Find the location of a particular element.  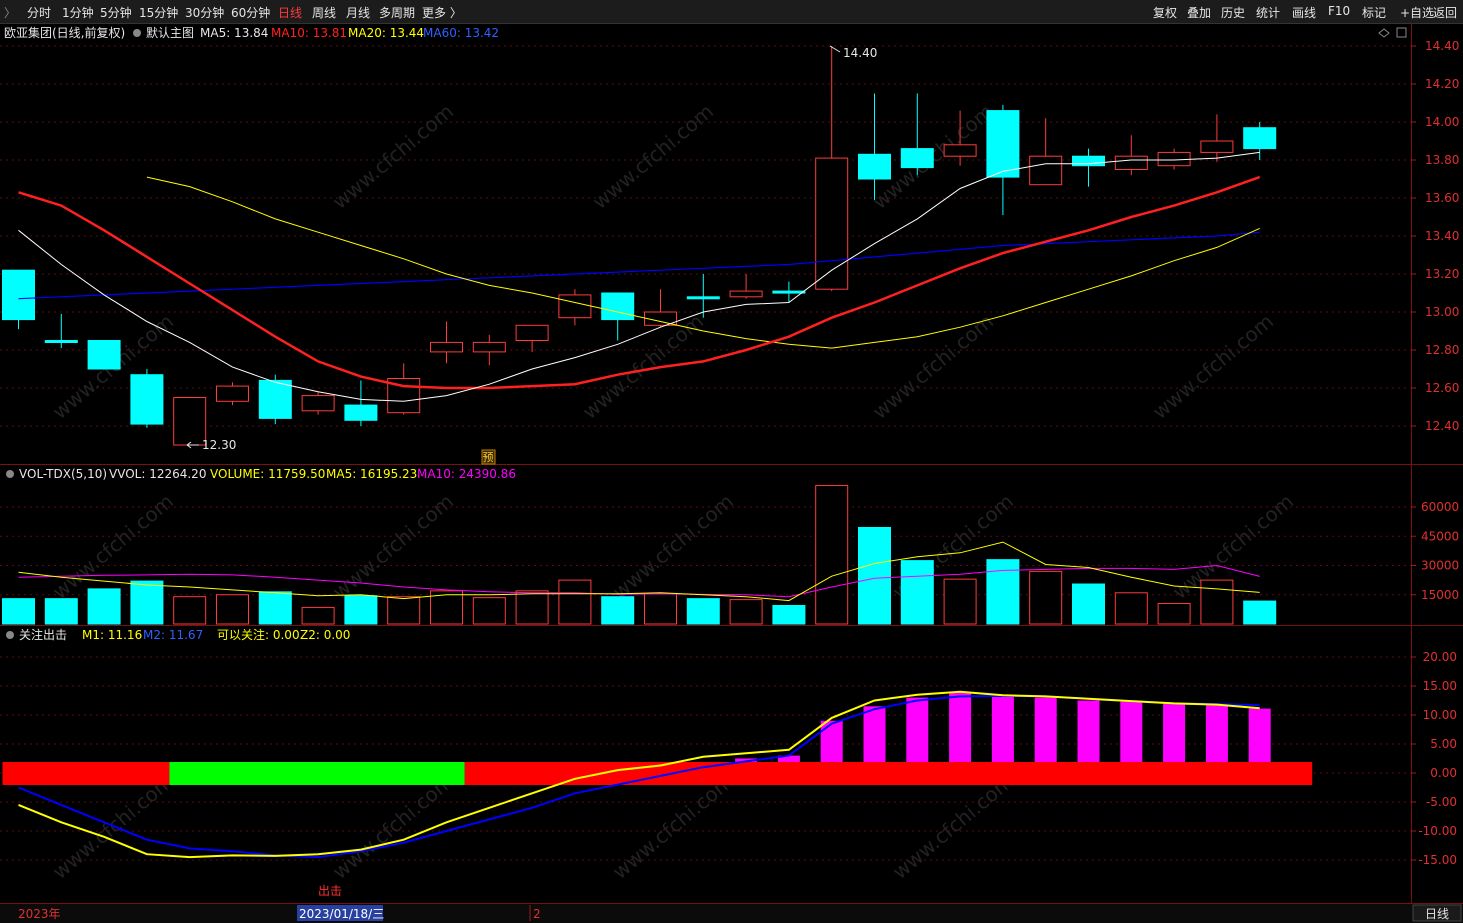

price-tick-label-9: 14.20 is located at coordinates (1442, 84).